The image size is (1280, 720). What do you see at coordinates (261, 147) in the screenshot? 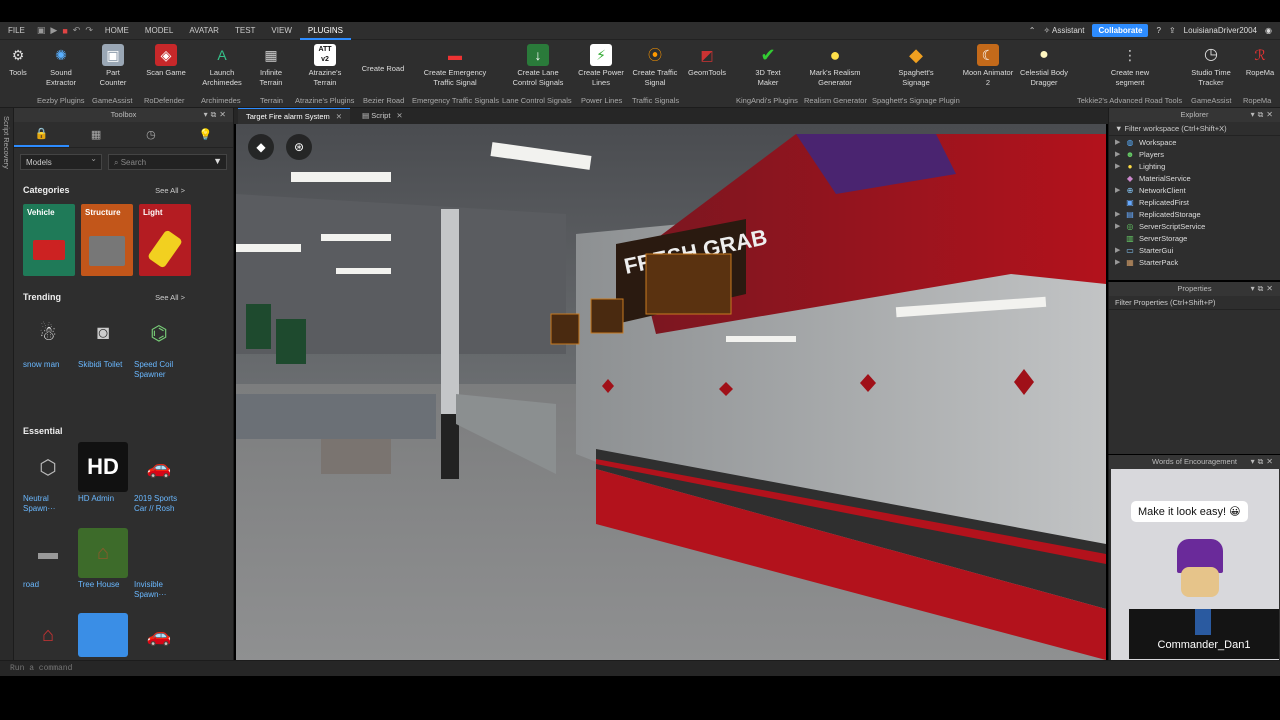
I see `roblox-logo-icon: ◆` at bounding box center [261, 147].